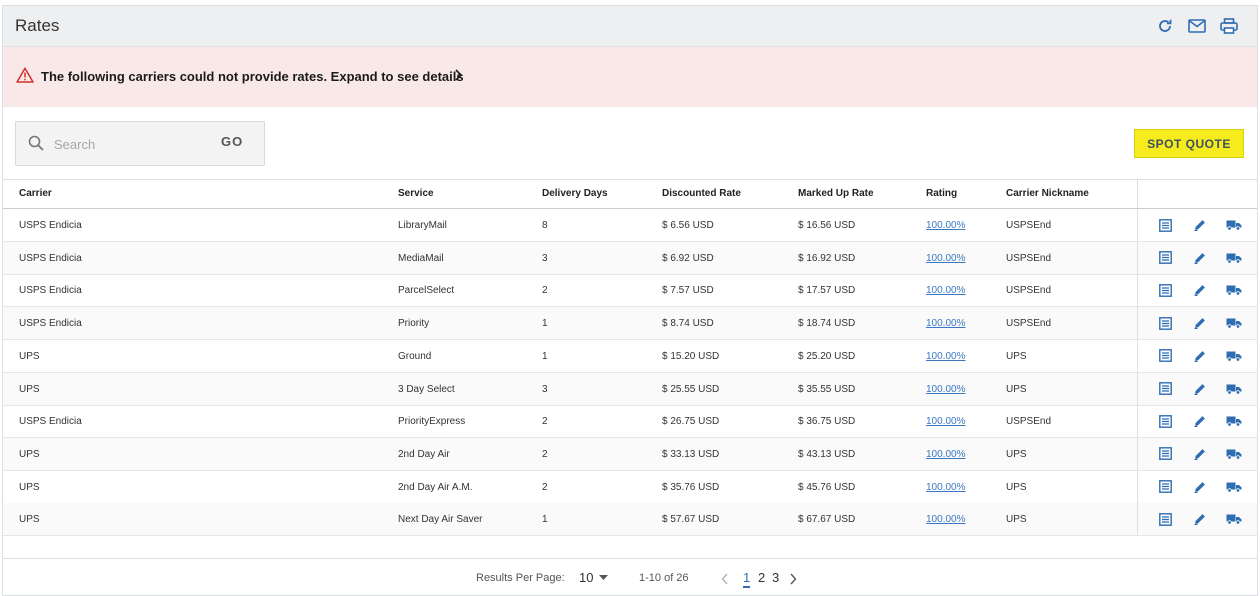 The height and width of the screenshot is (596, 1260). Describe the element at coordinates (1165, 26) in the screenshot. I see `refresh-icon` at that location.